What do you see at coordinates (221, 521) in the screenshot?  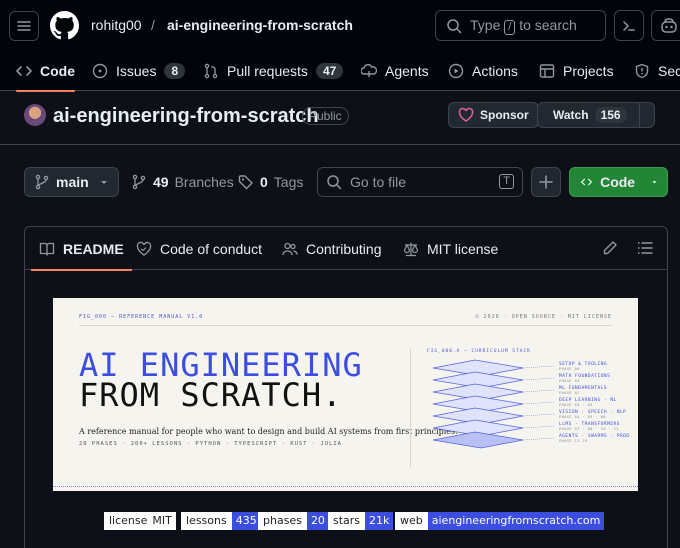 I see `badge-lessons: lessons 435` at bounding box center [221, 521].